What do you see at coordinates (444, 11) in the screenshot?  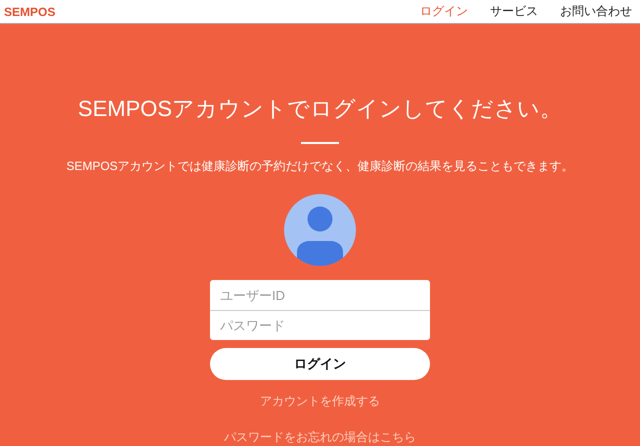 I see `nav-link: ログイン` at bounding box center [444, 11].